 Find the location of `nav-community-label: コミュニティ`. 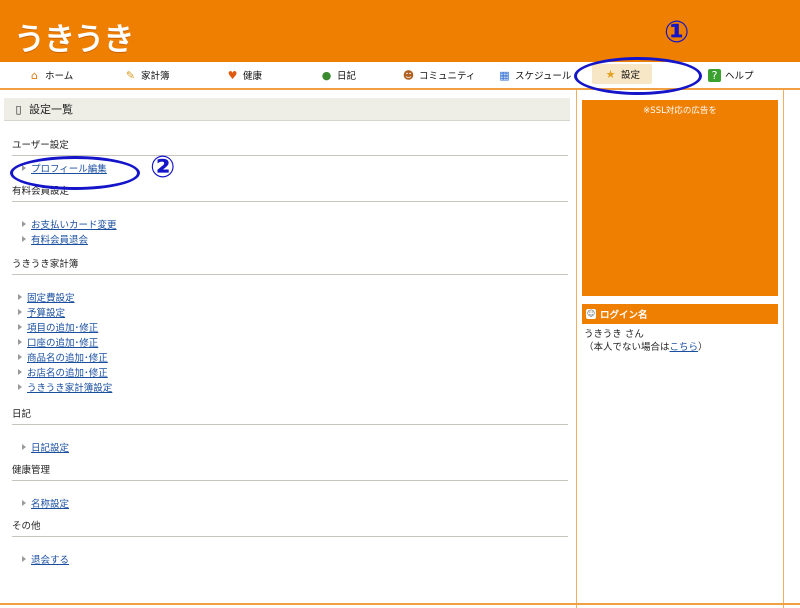

nav-community-label: コミュニティ is located at coordinates (447, 76).